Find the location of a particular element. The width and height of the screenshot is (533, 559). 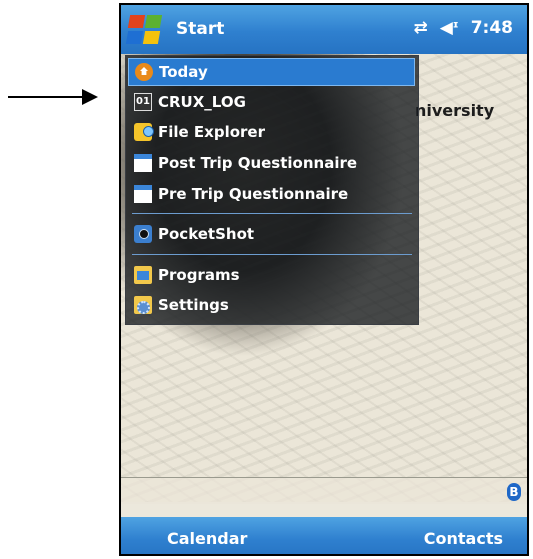

windows-flag-icon is located at coordinates (145, 30).